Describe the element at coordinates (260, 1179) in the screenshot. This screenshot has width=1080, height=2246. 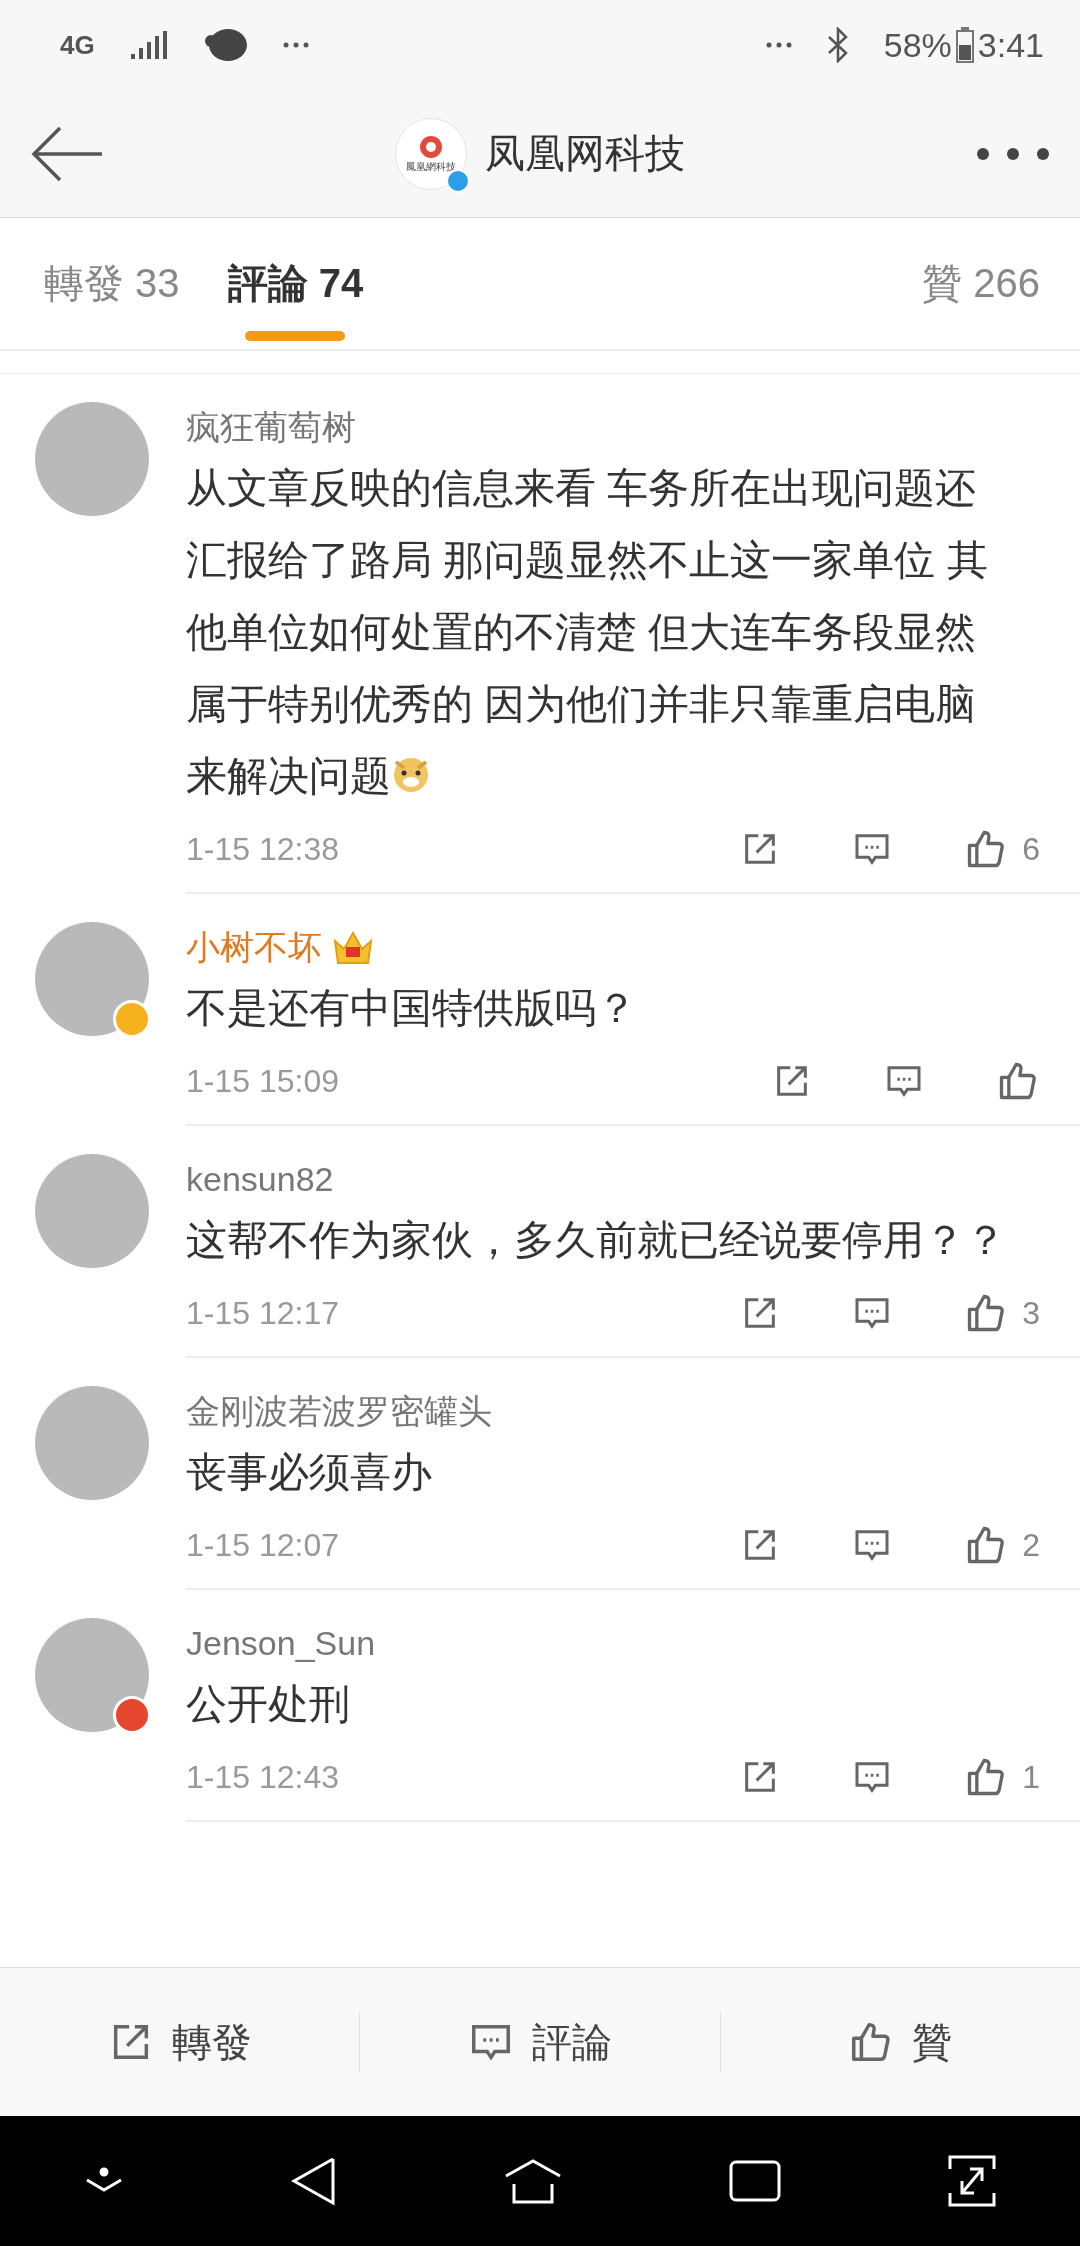
I see `username: kensun82` at that location.